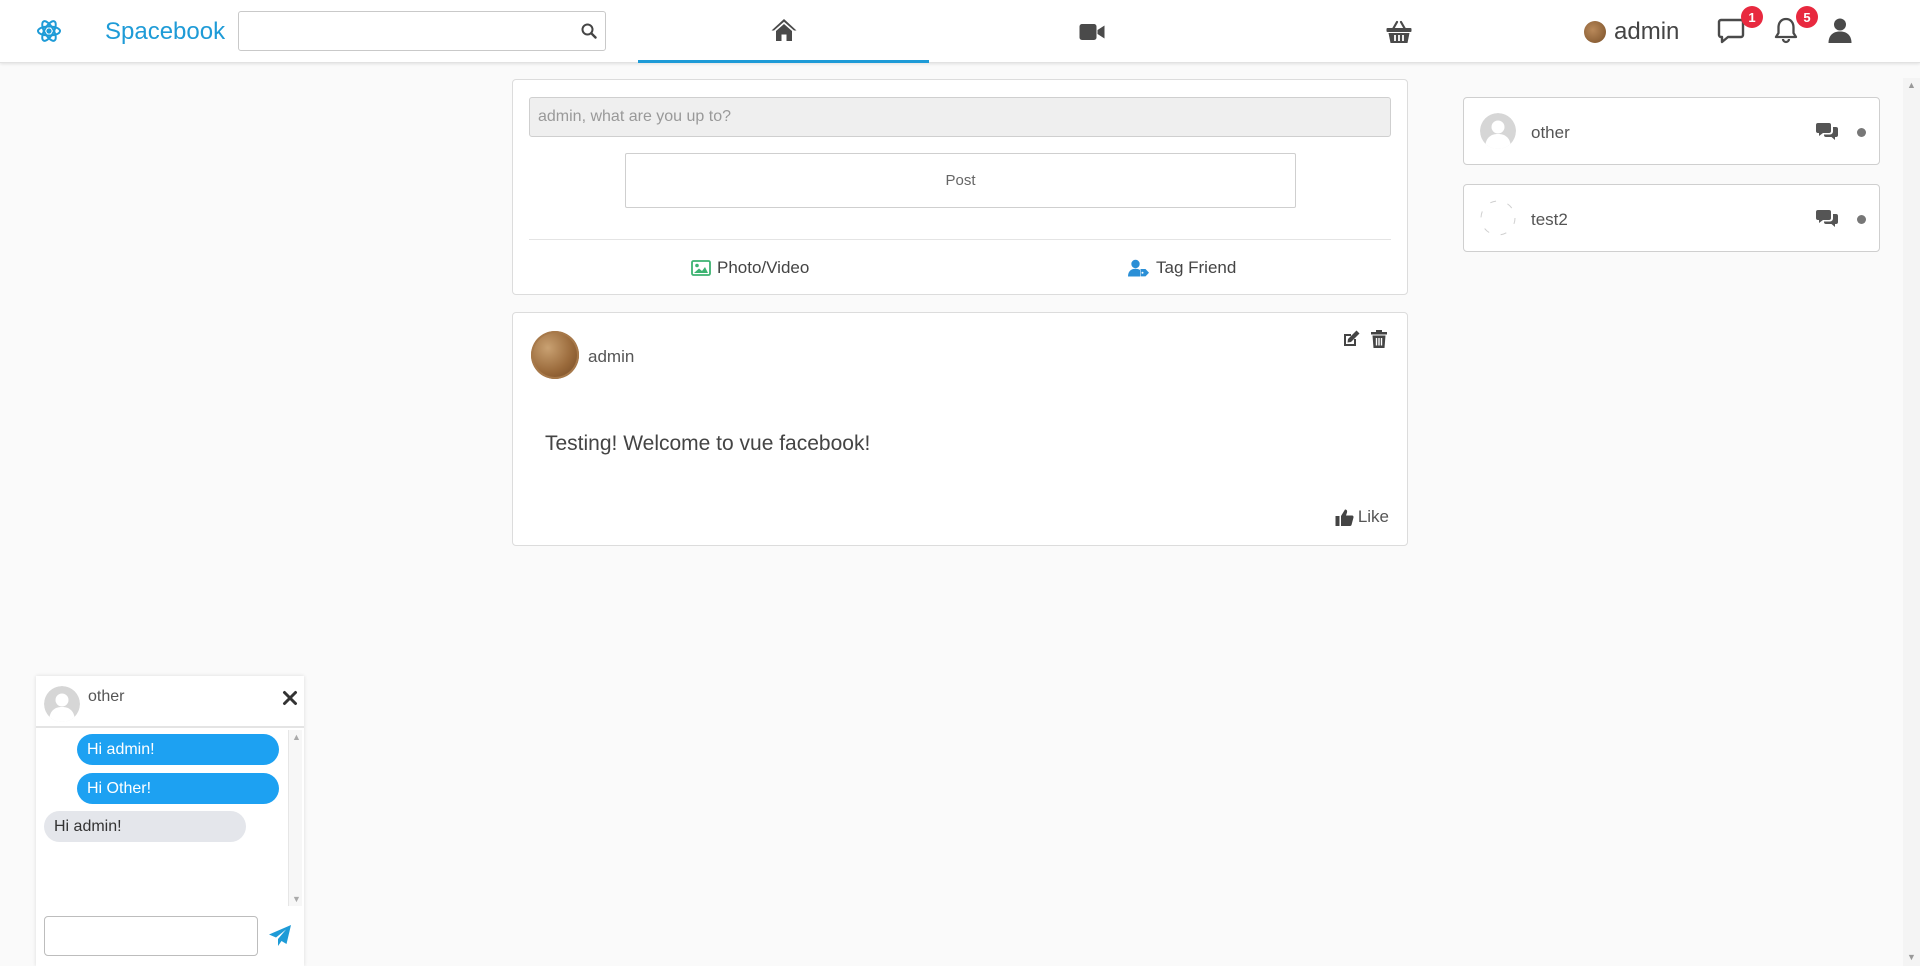 The image size is (1920, 966). What do you see at coordinates (708, 443) in the screenshot?
I see `post-text: Testing! Welcome to vue facebook!` at bounding box center [708, 443].